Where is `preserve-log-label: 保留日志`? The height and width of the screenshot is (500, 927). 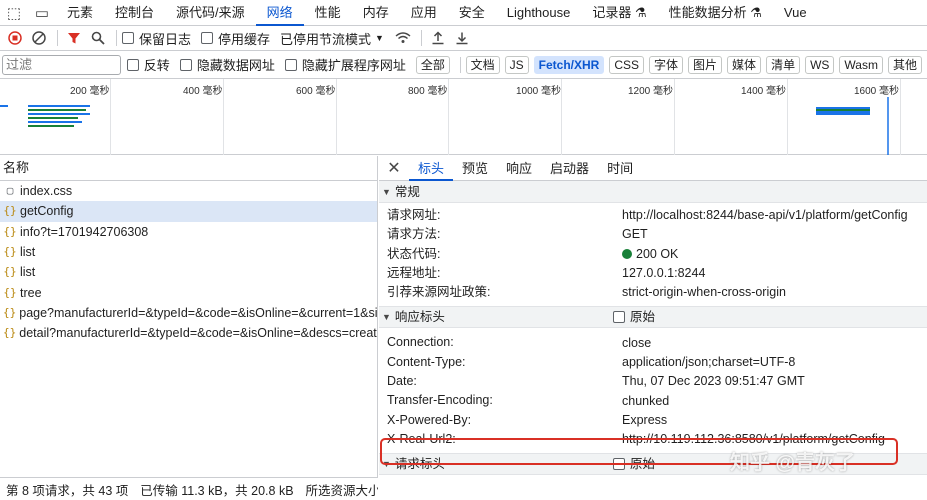
preserve-log-label: 保留日志 is located at coordinates (165, 39).